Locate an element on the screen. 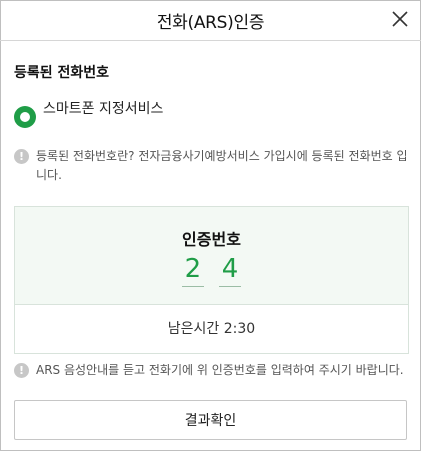 This screenshot has height=451, width=421. close-icon is located at coordinates (400, 19).